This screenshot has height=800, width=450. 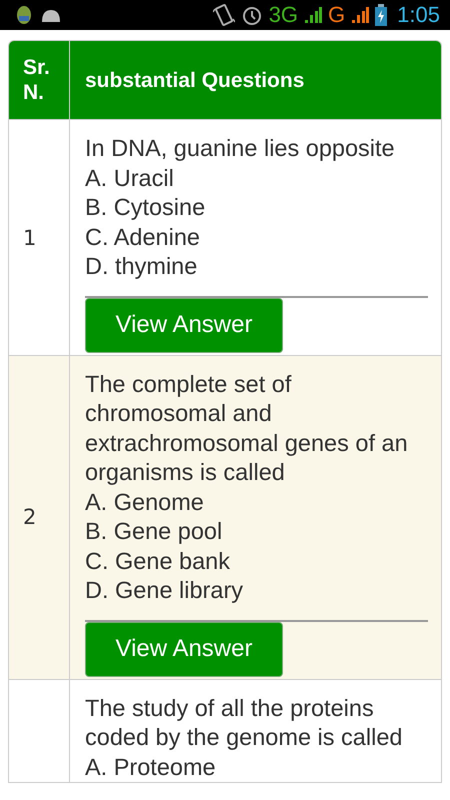 What do you see at coordinates (283, 15) in the screenshot?
I see `network-type: 3G` at bounding box center [283, 15].